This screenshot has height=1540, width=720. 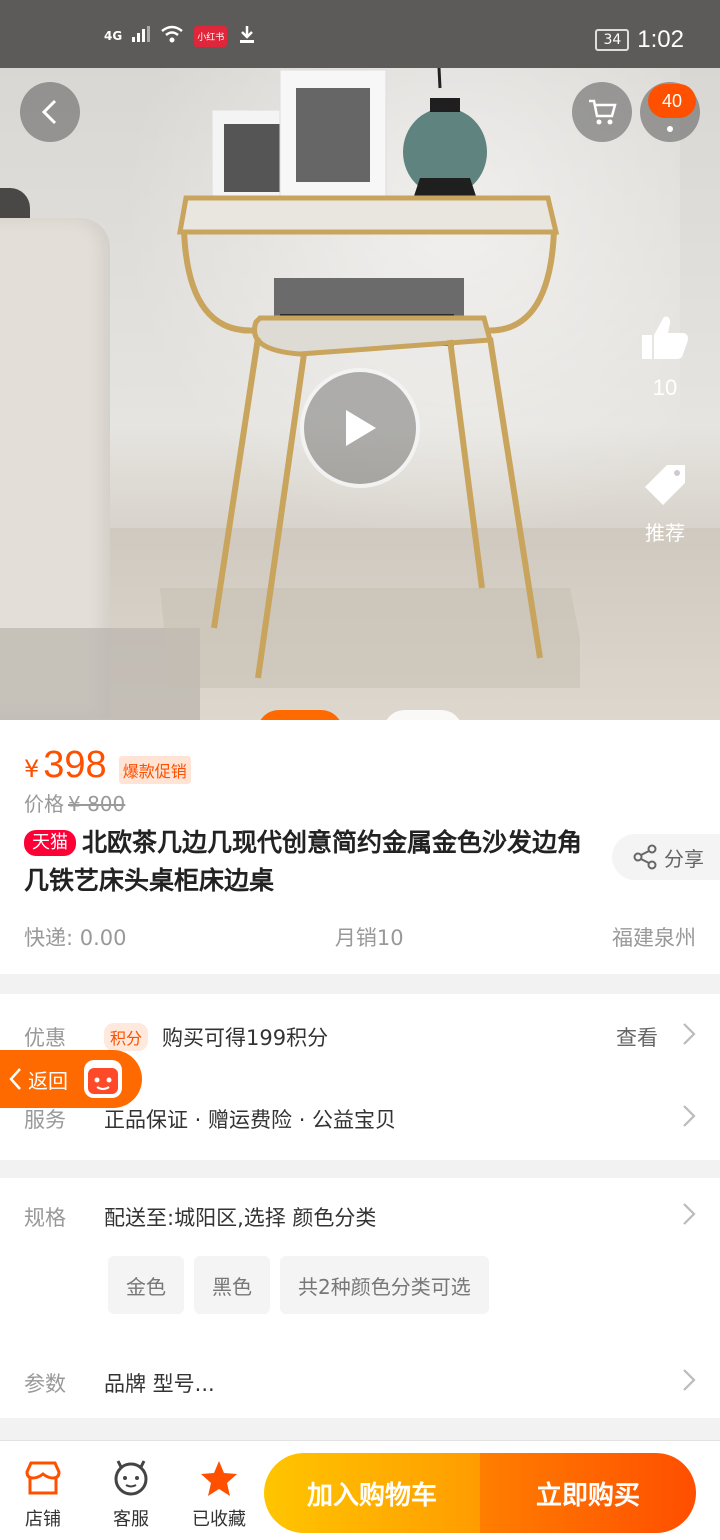 I want to click on points-text: 购买可得199积分, so click(x=245, y=1038).